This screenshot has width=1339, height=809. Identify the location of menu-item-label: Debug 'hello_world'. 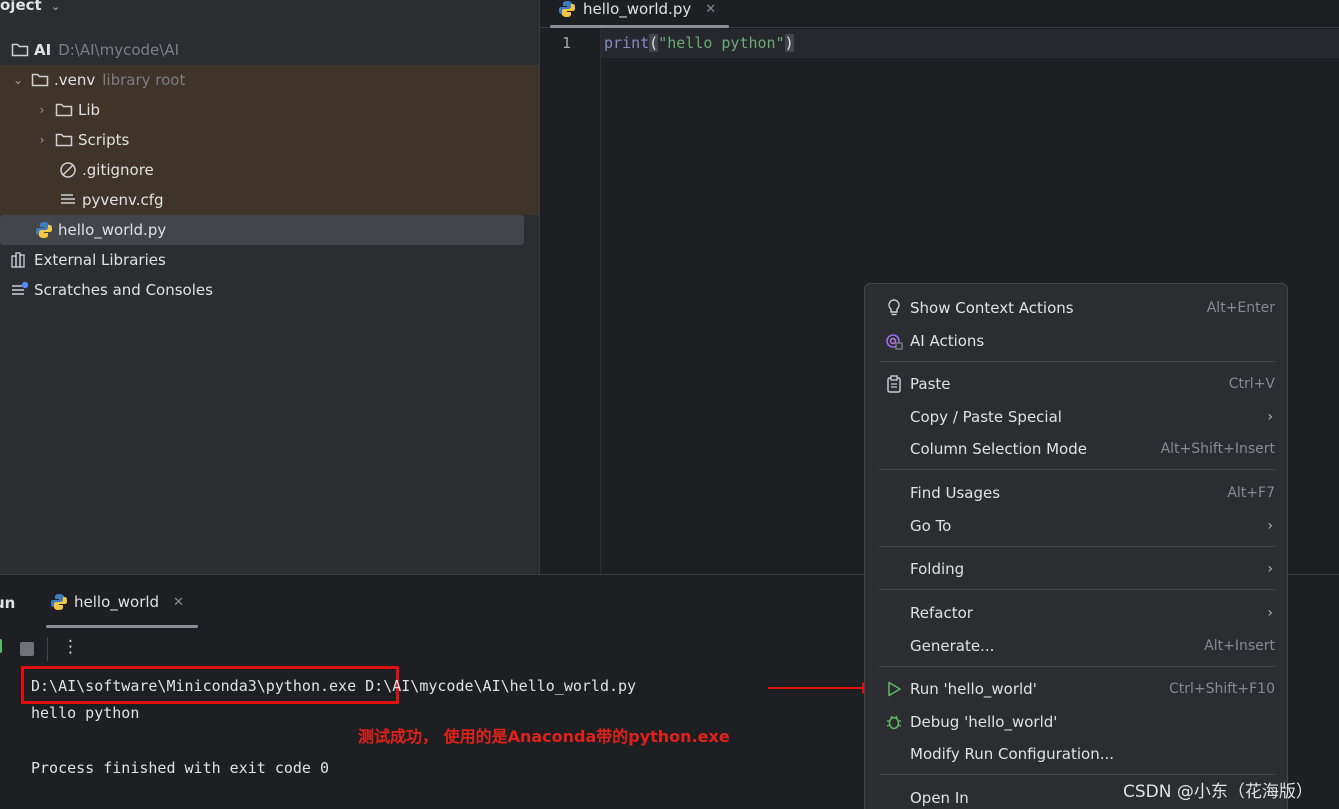
(984, 722).